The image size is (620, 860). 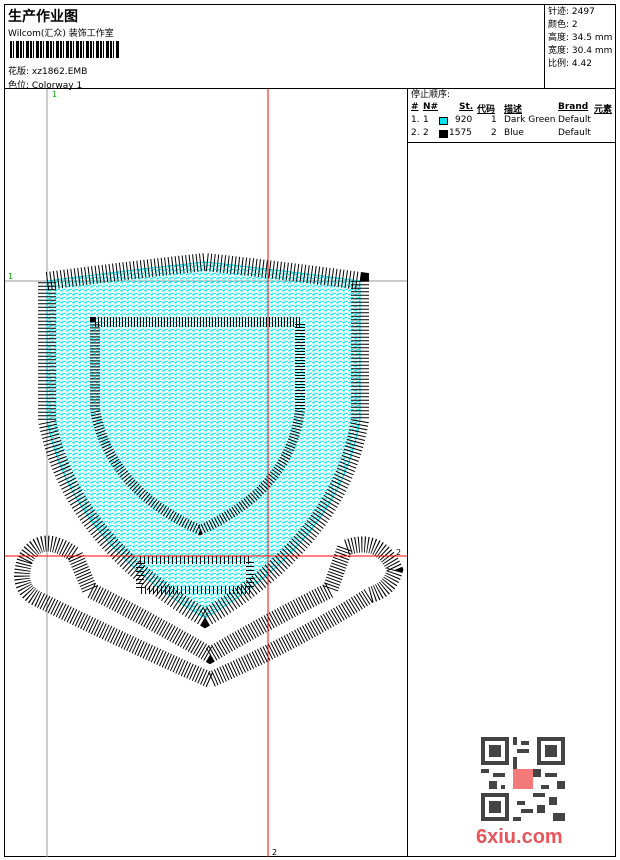 I want to click on company-name: Wilcom(汇众) 装饰工作室, so click(x=61, y=34).